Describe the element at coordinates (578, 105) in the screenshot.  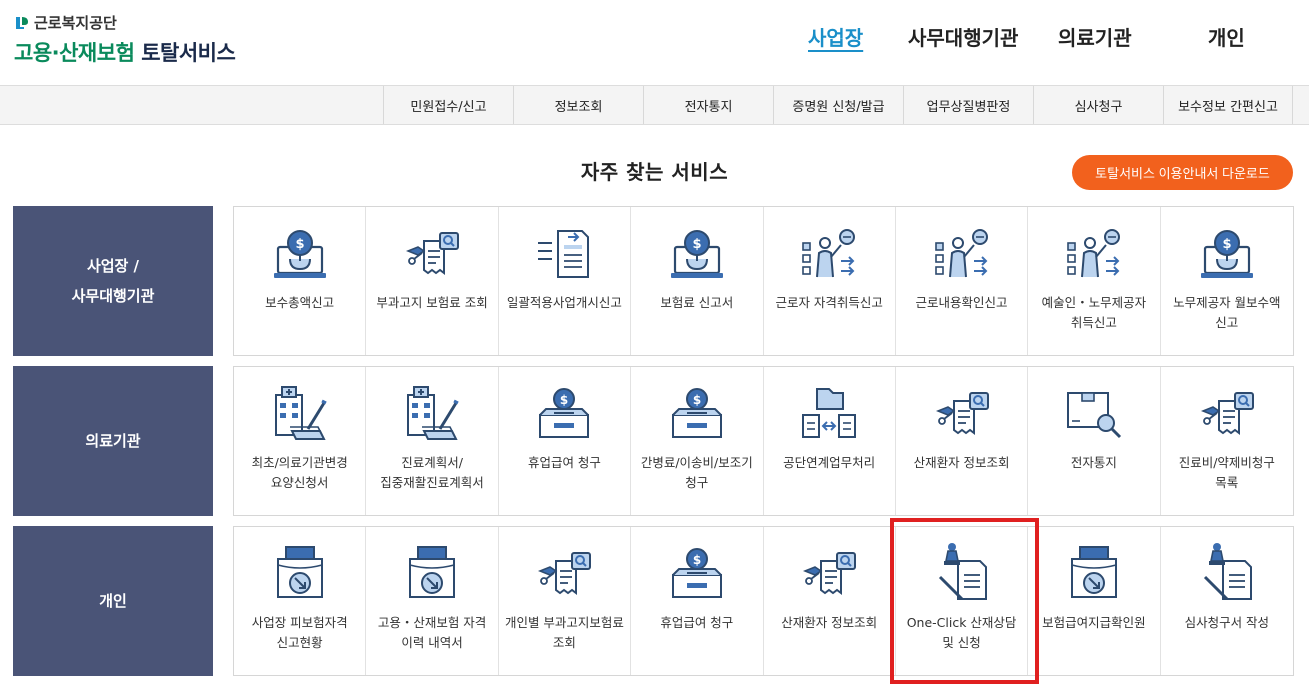
I see `menu-item-info: 정보조회` at that location.